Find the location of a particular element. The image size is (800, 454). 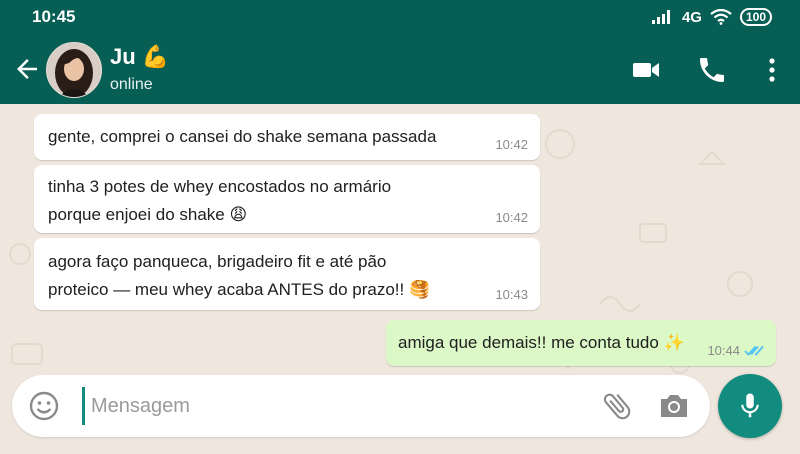

status-icons: 4G 100 is located at coordinates (711, 17).